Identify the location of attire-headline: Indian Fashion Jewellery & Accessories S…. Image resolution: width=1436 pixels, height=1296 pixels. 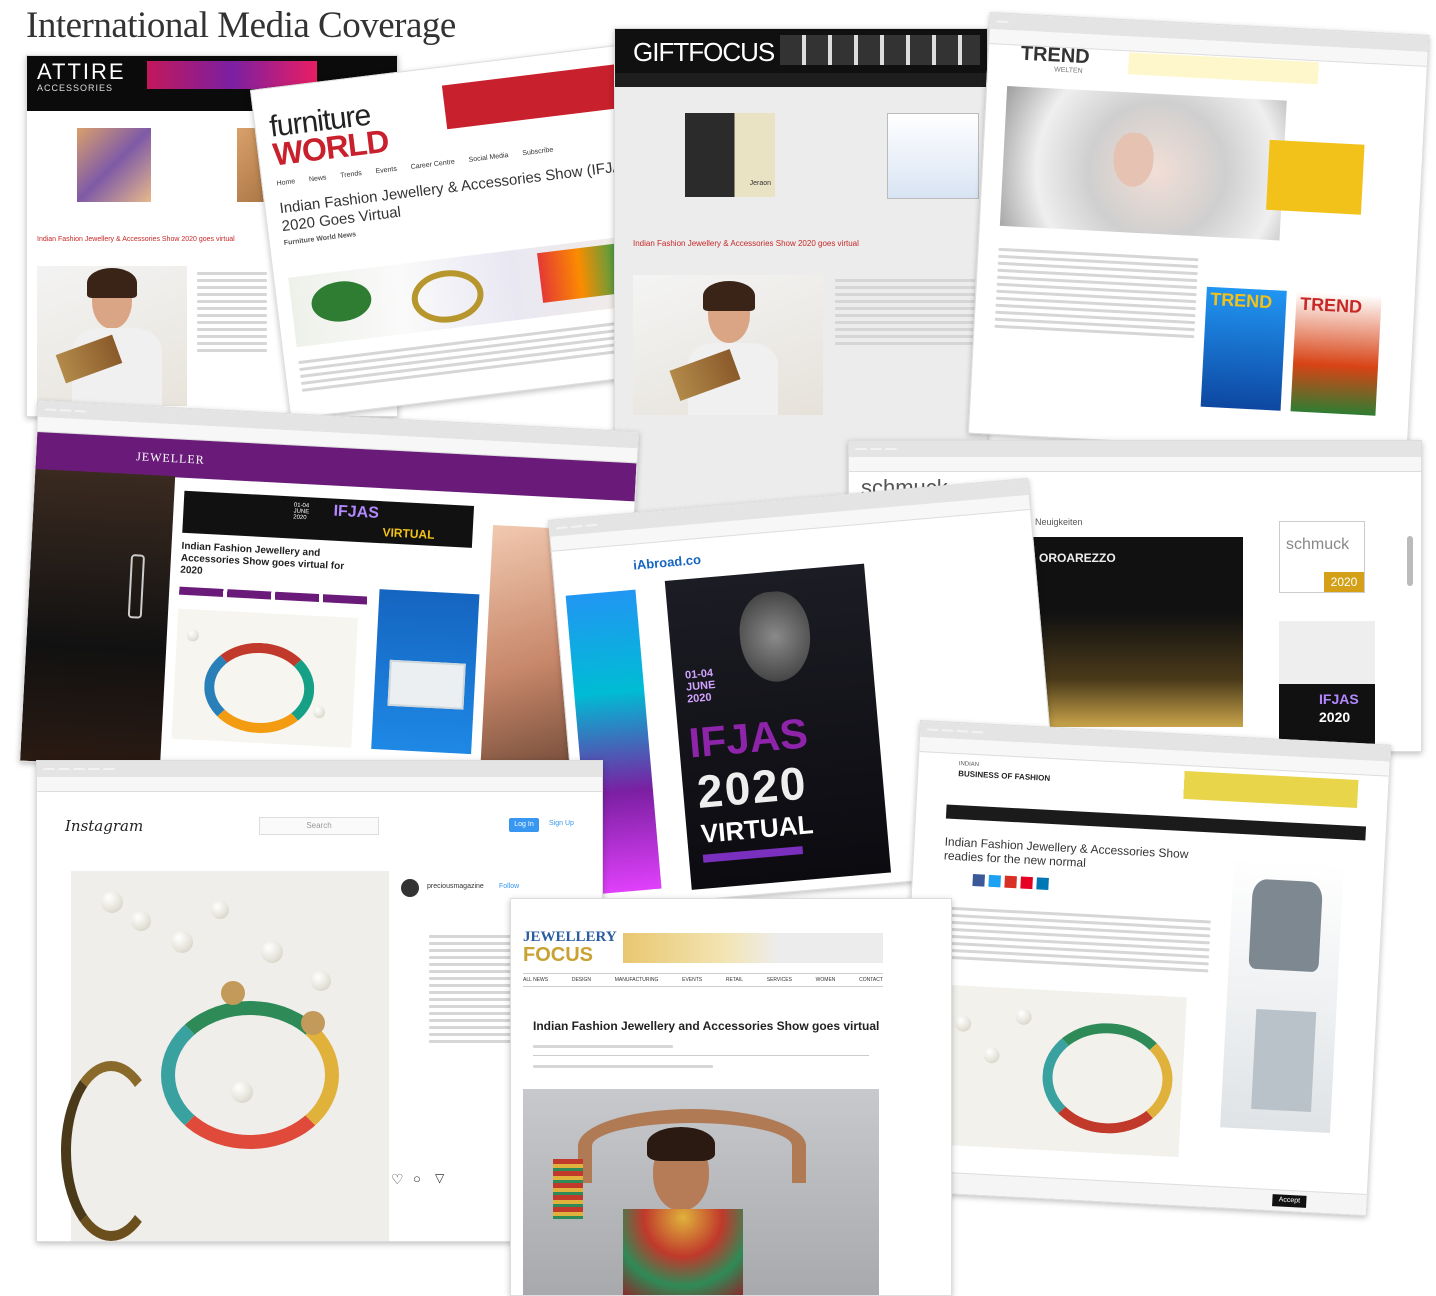
(152, 239).